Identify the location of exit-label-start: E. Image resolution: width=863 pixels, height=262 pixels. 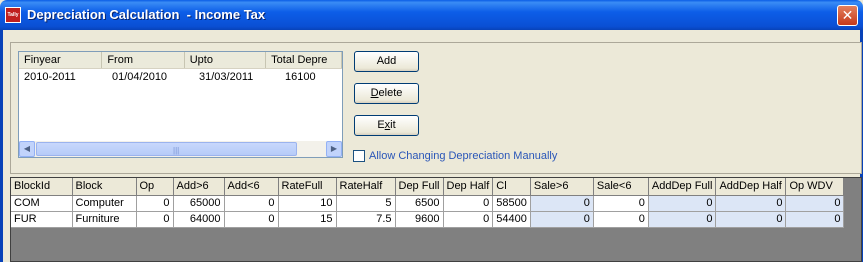
(381, 125).